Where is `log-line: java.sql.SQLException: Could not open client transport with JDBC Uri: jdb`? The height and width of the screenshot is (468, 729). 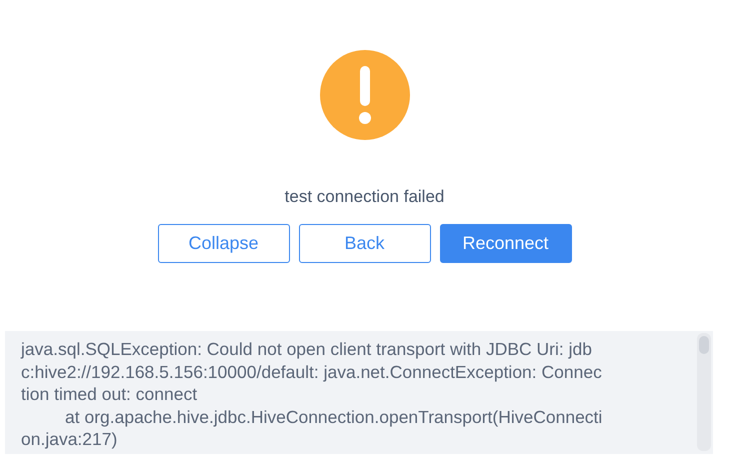 log-line: java.sql.SQLException: Could not open client transport with JDBC Uri: jdb is located at coordinates (307, 349).